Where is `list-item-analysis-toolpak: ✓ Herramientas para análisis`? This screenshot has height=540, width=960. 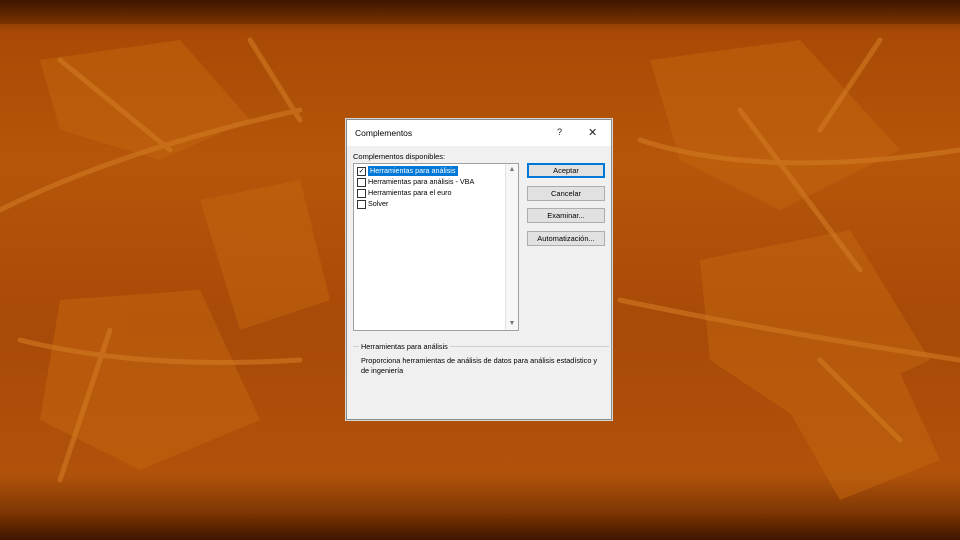 list-item-analysis-toolpak: ✓ Herramientas para análisis is located at coordinates (431, 171).